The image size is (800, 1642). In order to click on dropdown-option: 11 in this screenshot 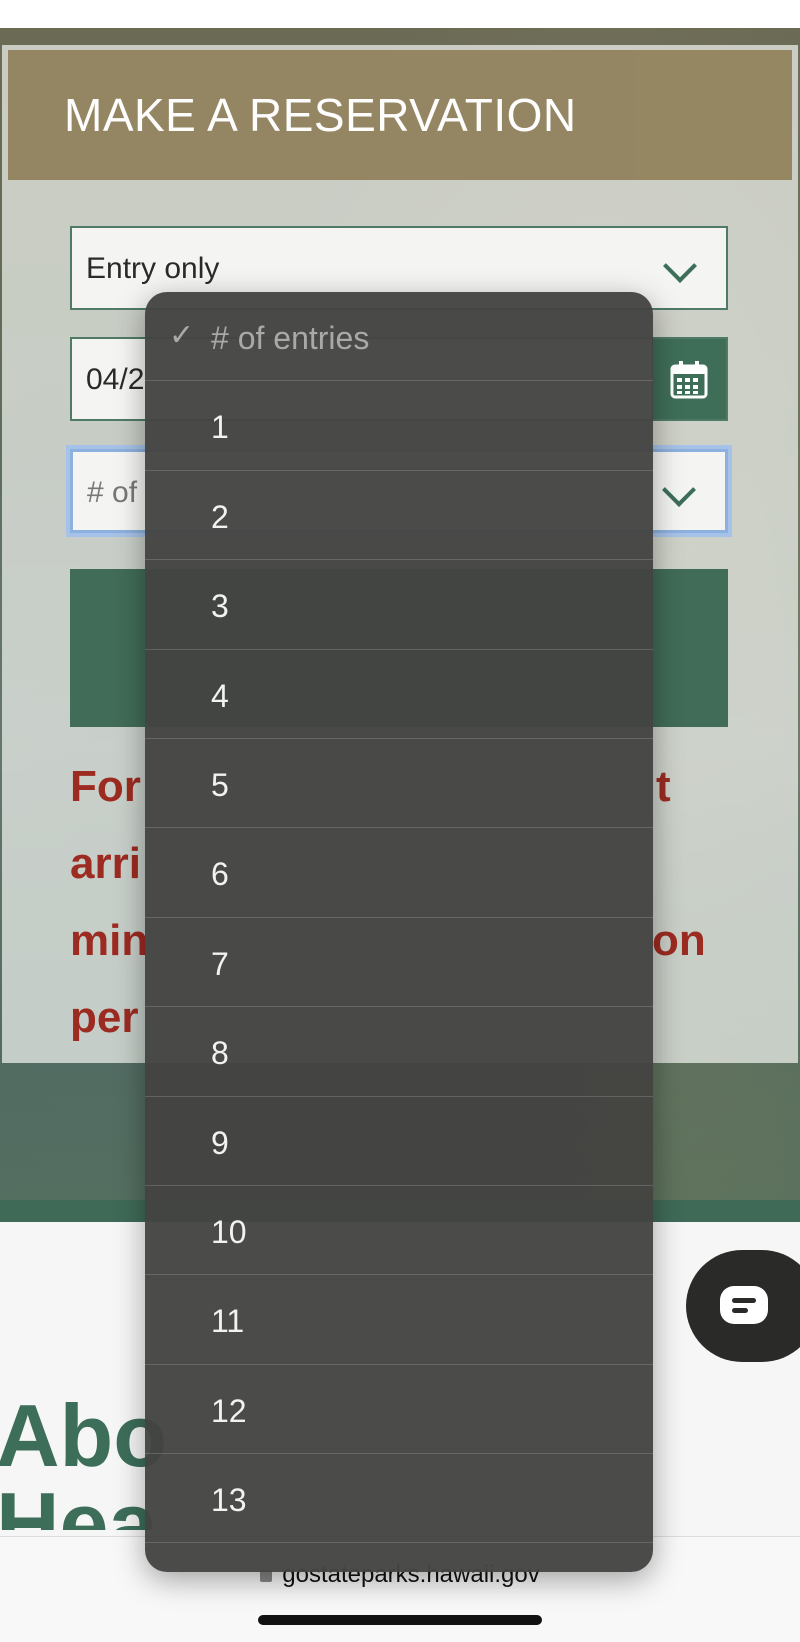, I will do `click(399, 1320)`.